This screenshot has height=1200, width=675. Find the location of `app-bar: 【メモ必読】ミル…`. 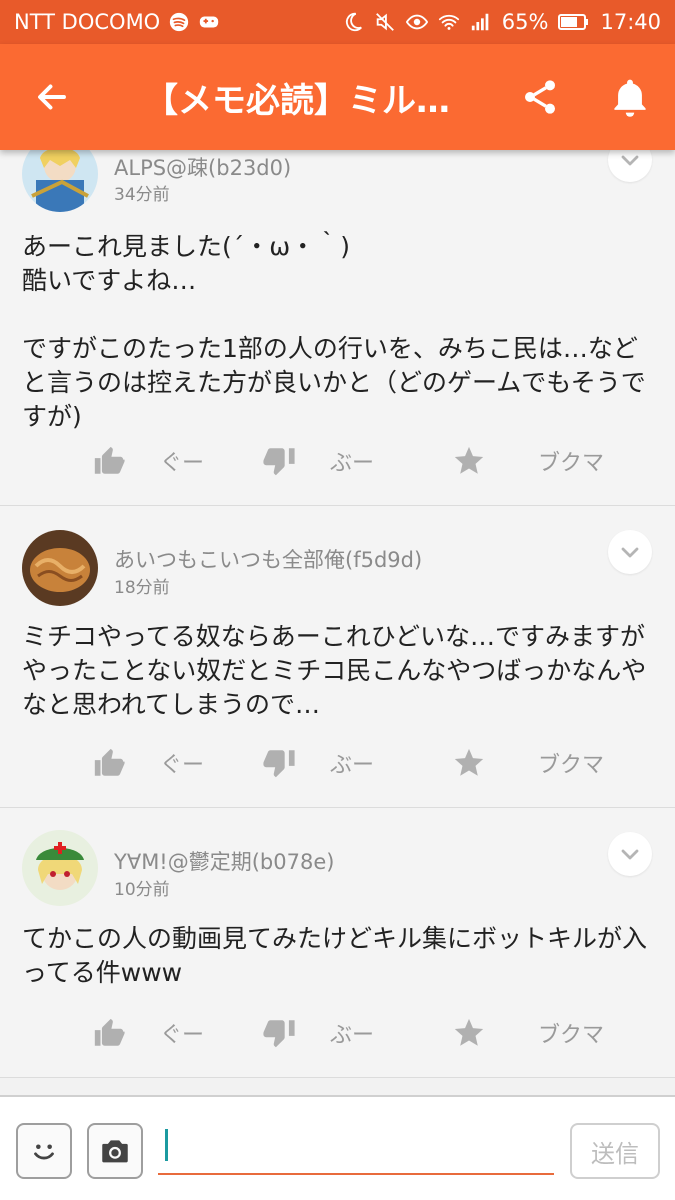

app-bar: 【メモ必読】ミル… is located at coordinates (337, 97).